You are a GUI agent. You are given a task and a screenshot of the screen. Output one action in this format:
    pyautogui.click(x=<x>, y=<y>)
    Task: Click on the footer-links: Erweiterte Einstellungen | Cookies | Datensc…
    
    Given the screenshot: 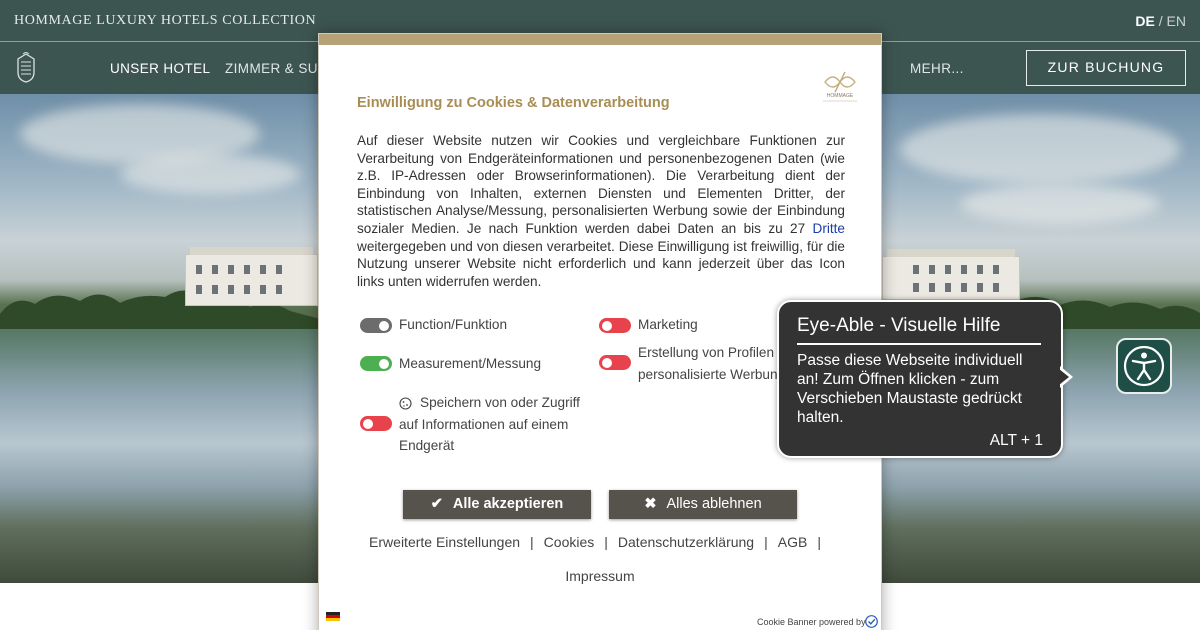 What is the action you would take?
    pyautogui.click(x=600, y=542)
    